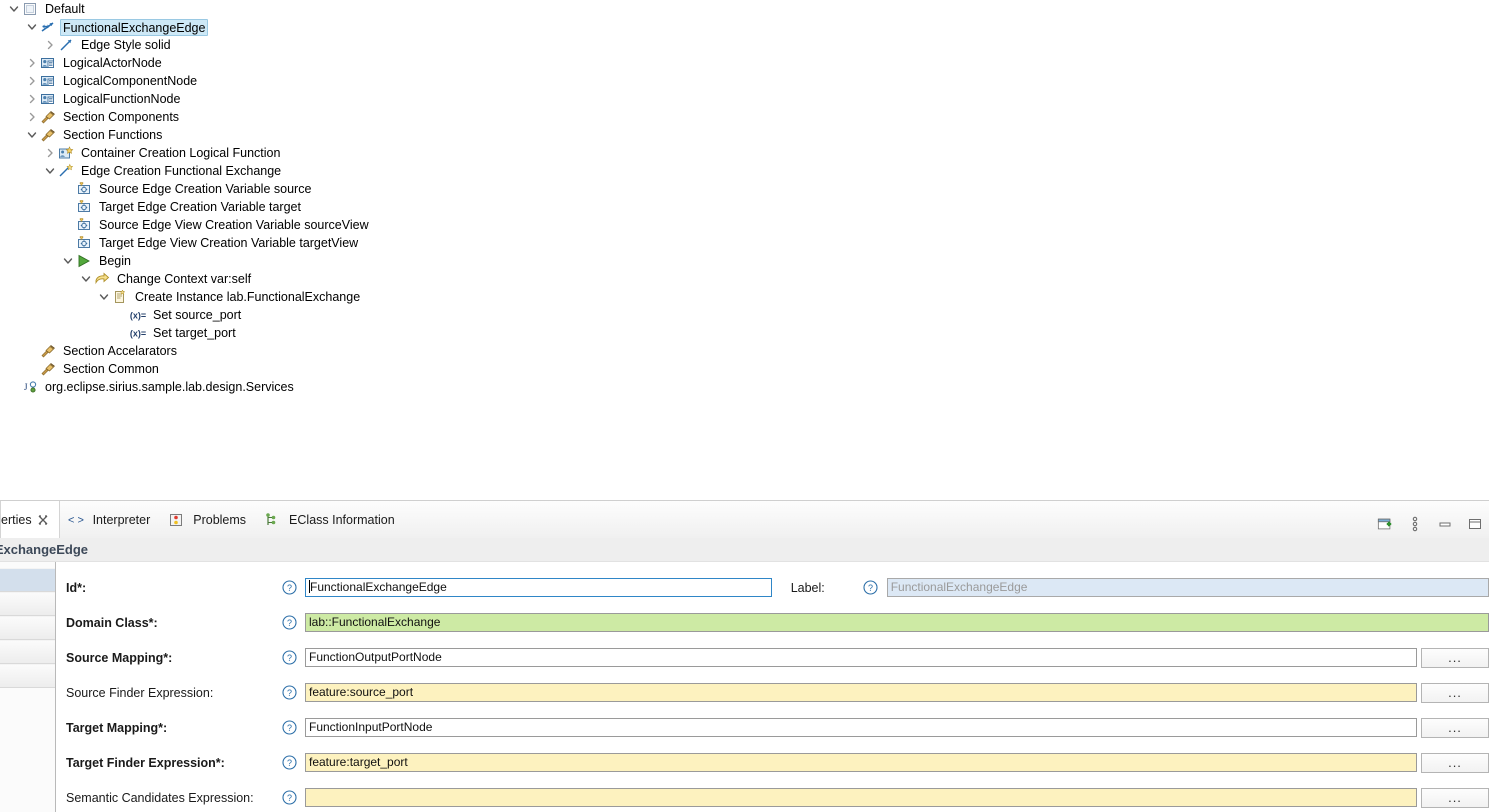 The height and width of the screenshot is (812, 1489). What do you see at coordinates (27, 628) in the screenshot?
I see `properties-tab: entation` at bounding box center [27, 628].